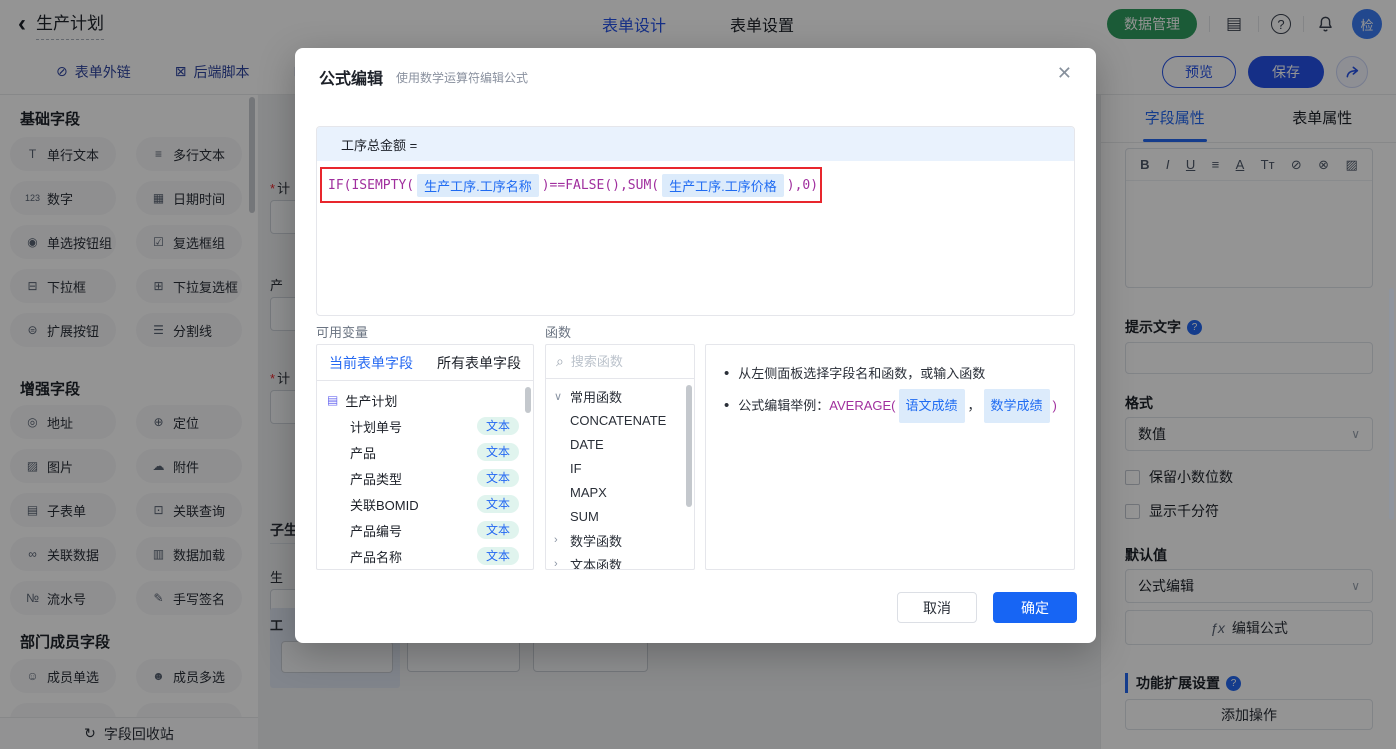  I want to click on form-tree-node: ▤ 生产计划, so click(425, 400).